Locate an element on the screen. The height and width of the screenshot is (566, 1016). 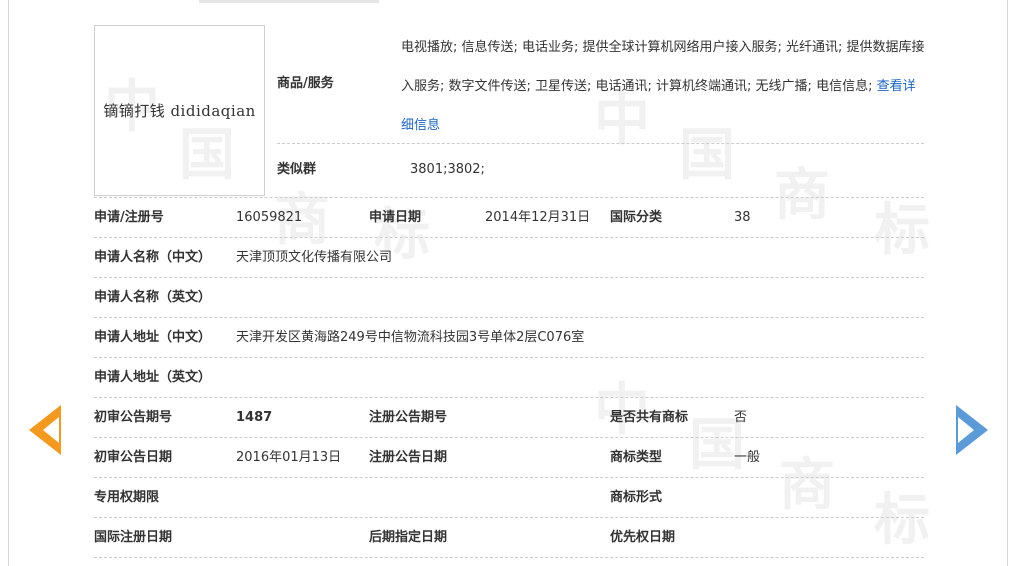
intl-class-label: 国际分类 is located at coordinates (636, 217).